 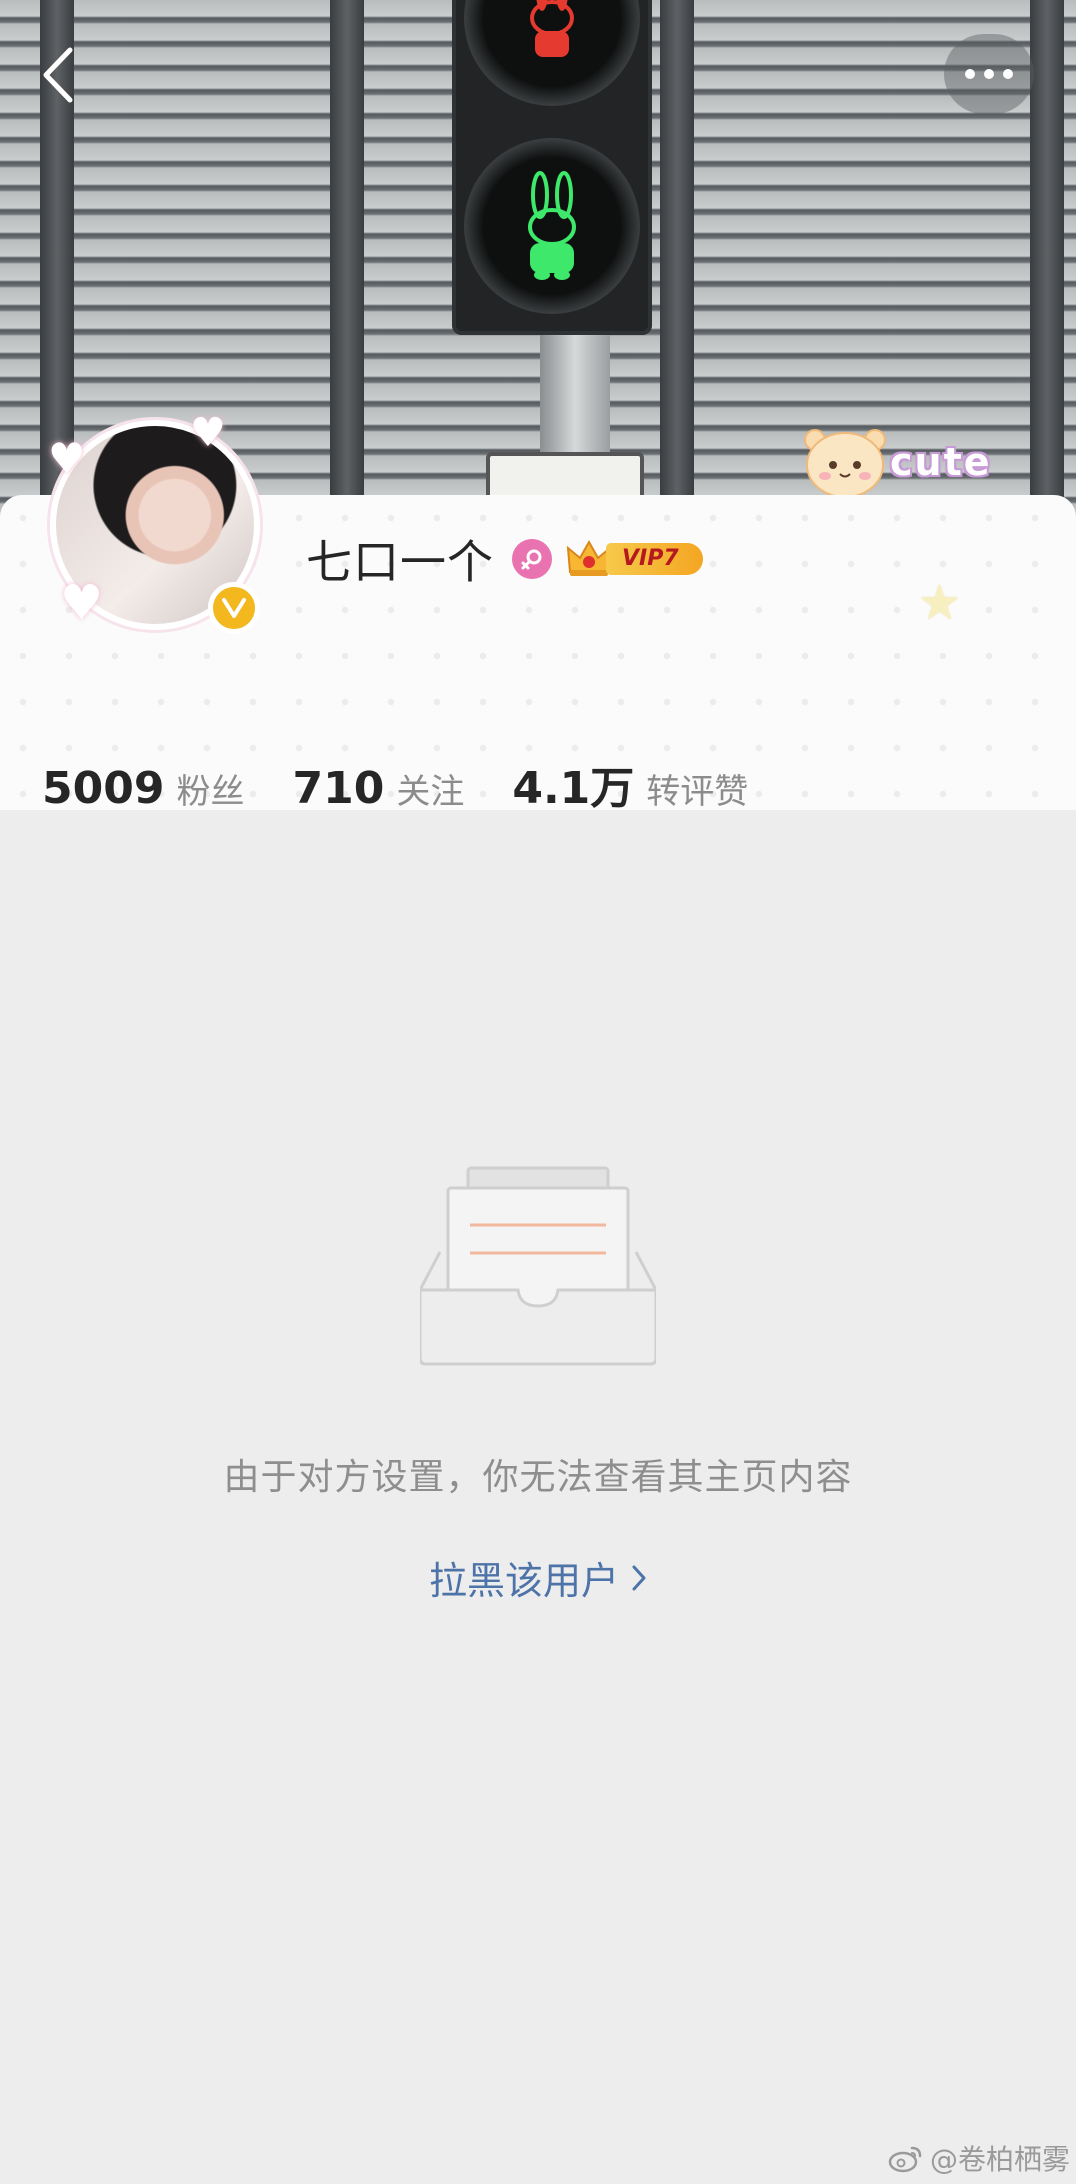 I want to click on watermark: @卷柏栖雾, so click(x=979, y=2158).